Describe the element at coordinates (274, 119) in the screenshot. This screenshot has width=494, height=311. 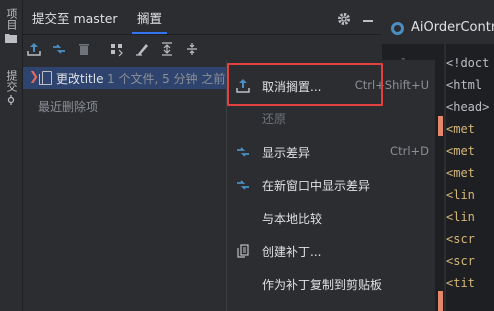
I see `menu-item-label: 还原` at that location.